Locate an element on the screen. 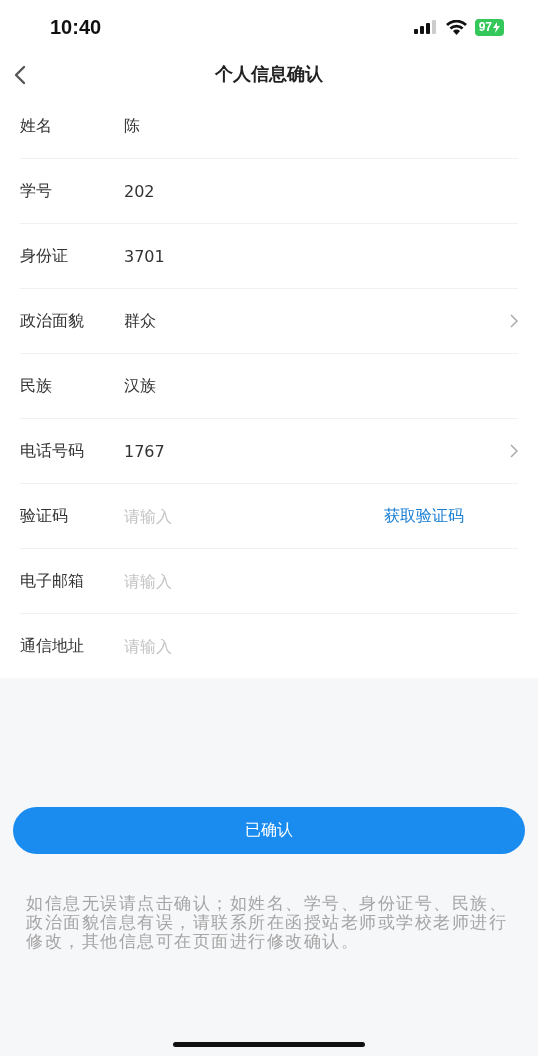  confirm-button: 已确认 is located at coordinates (269, 830).